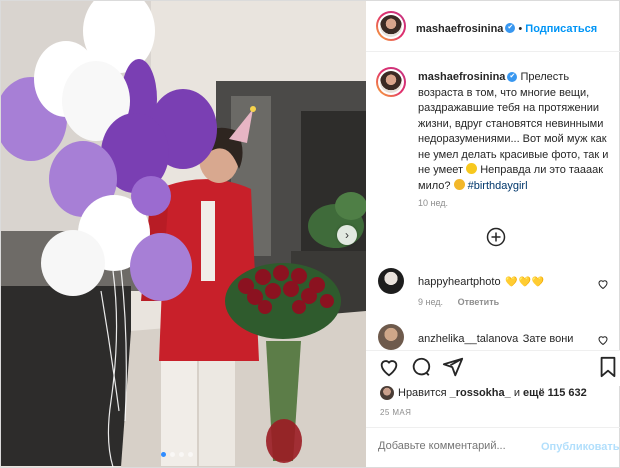  I want to click on comment-username: anzhelika__talanova, so click(468, 339).